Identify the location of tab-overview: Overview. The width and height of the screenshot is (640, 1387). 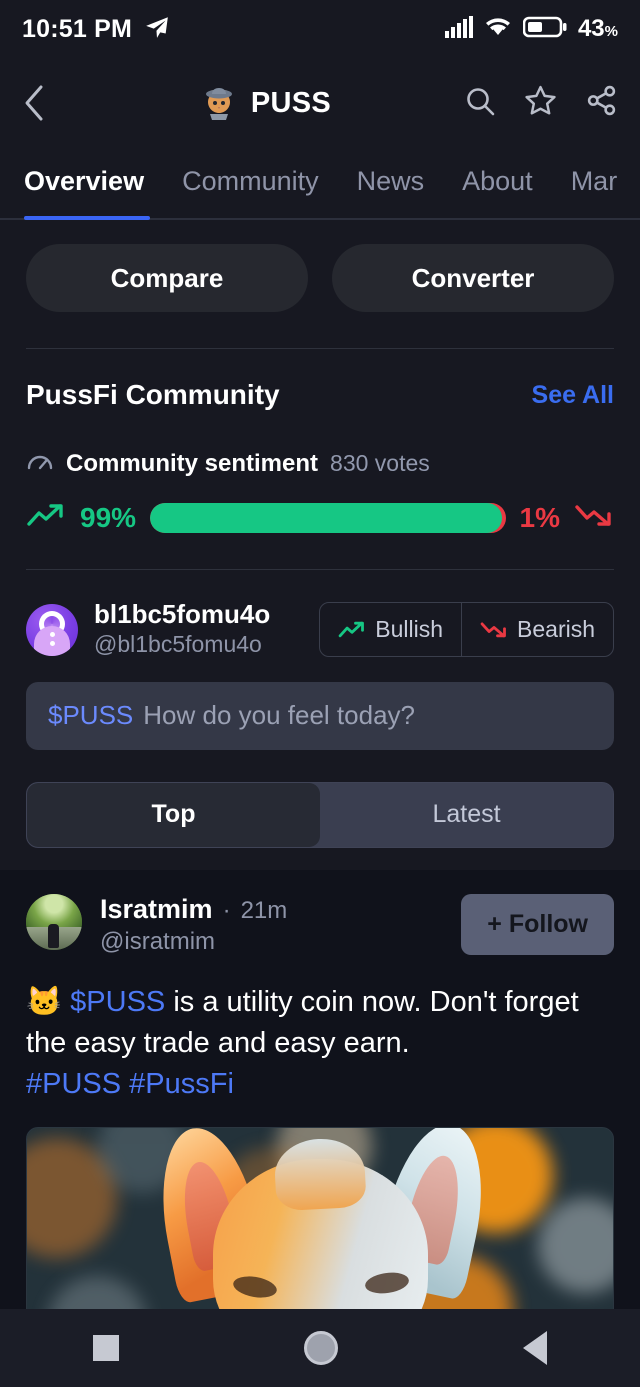
(84, 181).